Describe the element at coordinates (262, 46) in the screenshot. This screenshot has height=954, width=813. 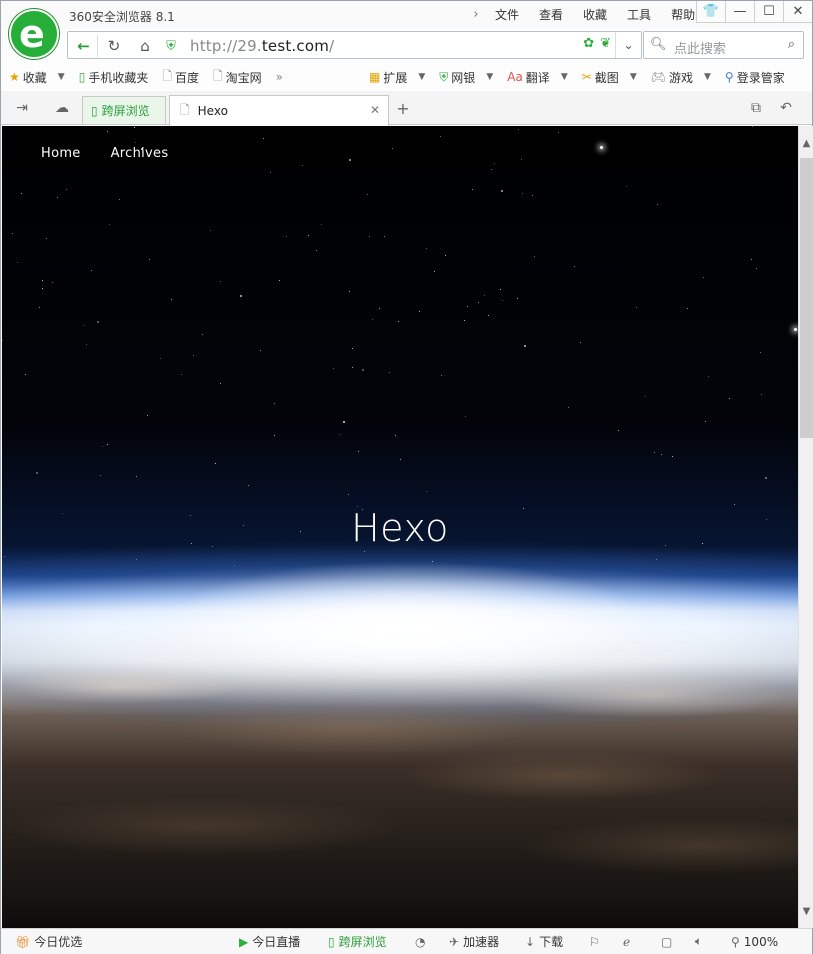
I see `url-text: http://29.test.com/` at that location.